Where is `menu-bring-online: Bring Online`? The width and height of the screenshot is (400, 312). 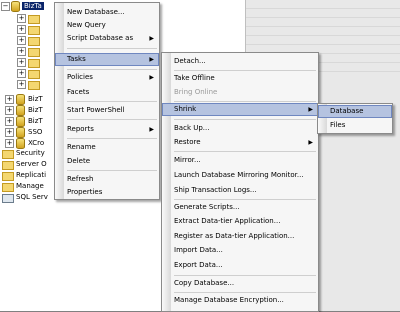 menu-bring-online: Bring Online is located at coordinates (196, 92).